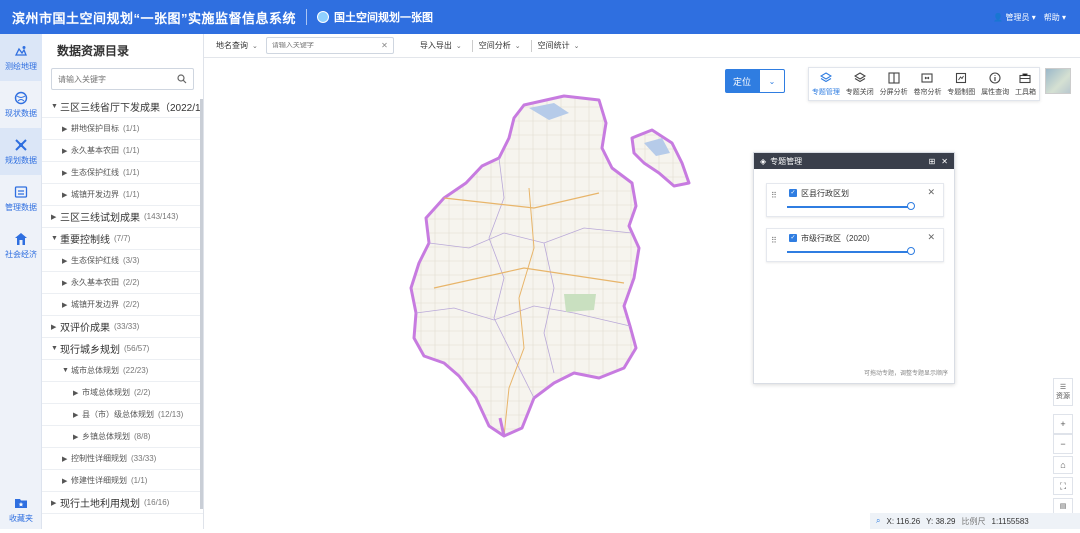  I want to click on tree-row: ▶ 永久基本农田 (1/1), so click(122, 151).